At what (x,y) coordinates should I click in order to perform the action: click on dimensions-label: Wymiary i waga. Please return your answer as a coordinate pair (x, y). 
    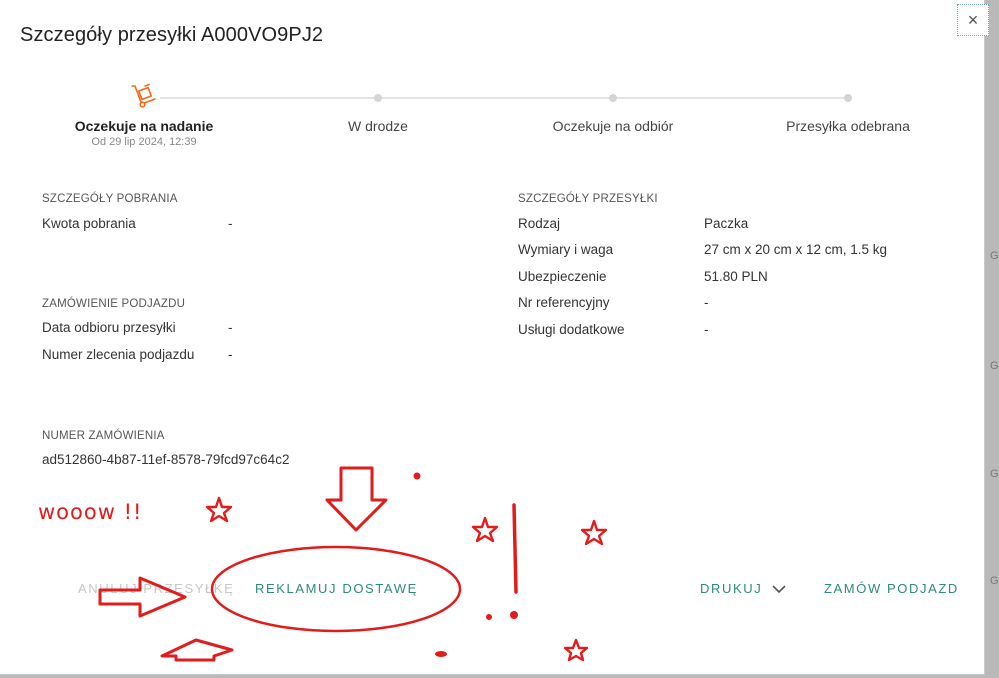
    Looking at the image, I should click on (566, 249).